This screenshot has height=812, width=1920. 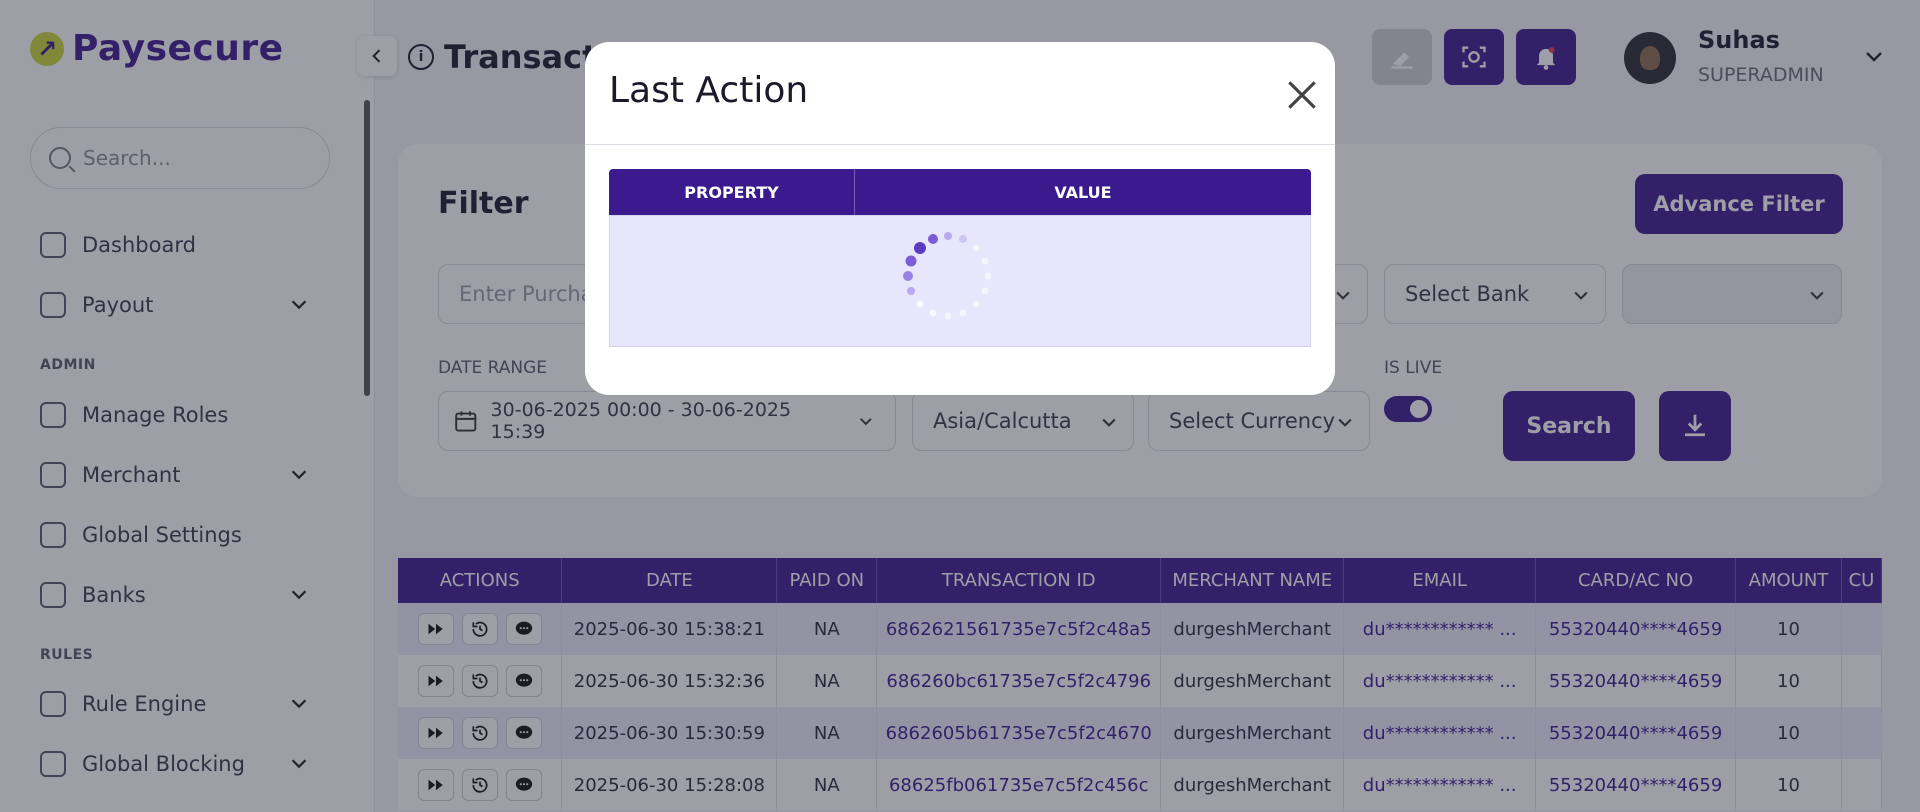 I want to click on loading-spinner-icon, so click(x=947, y=276).